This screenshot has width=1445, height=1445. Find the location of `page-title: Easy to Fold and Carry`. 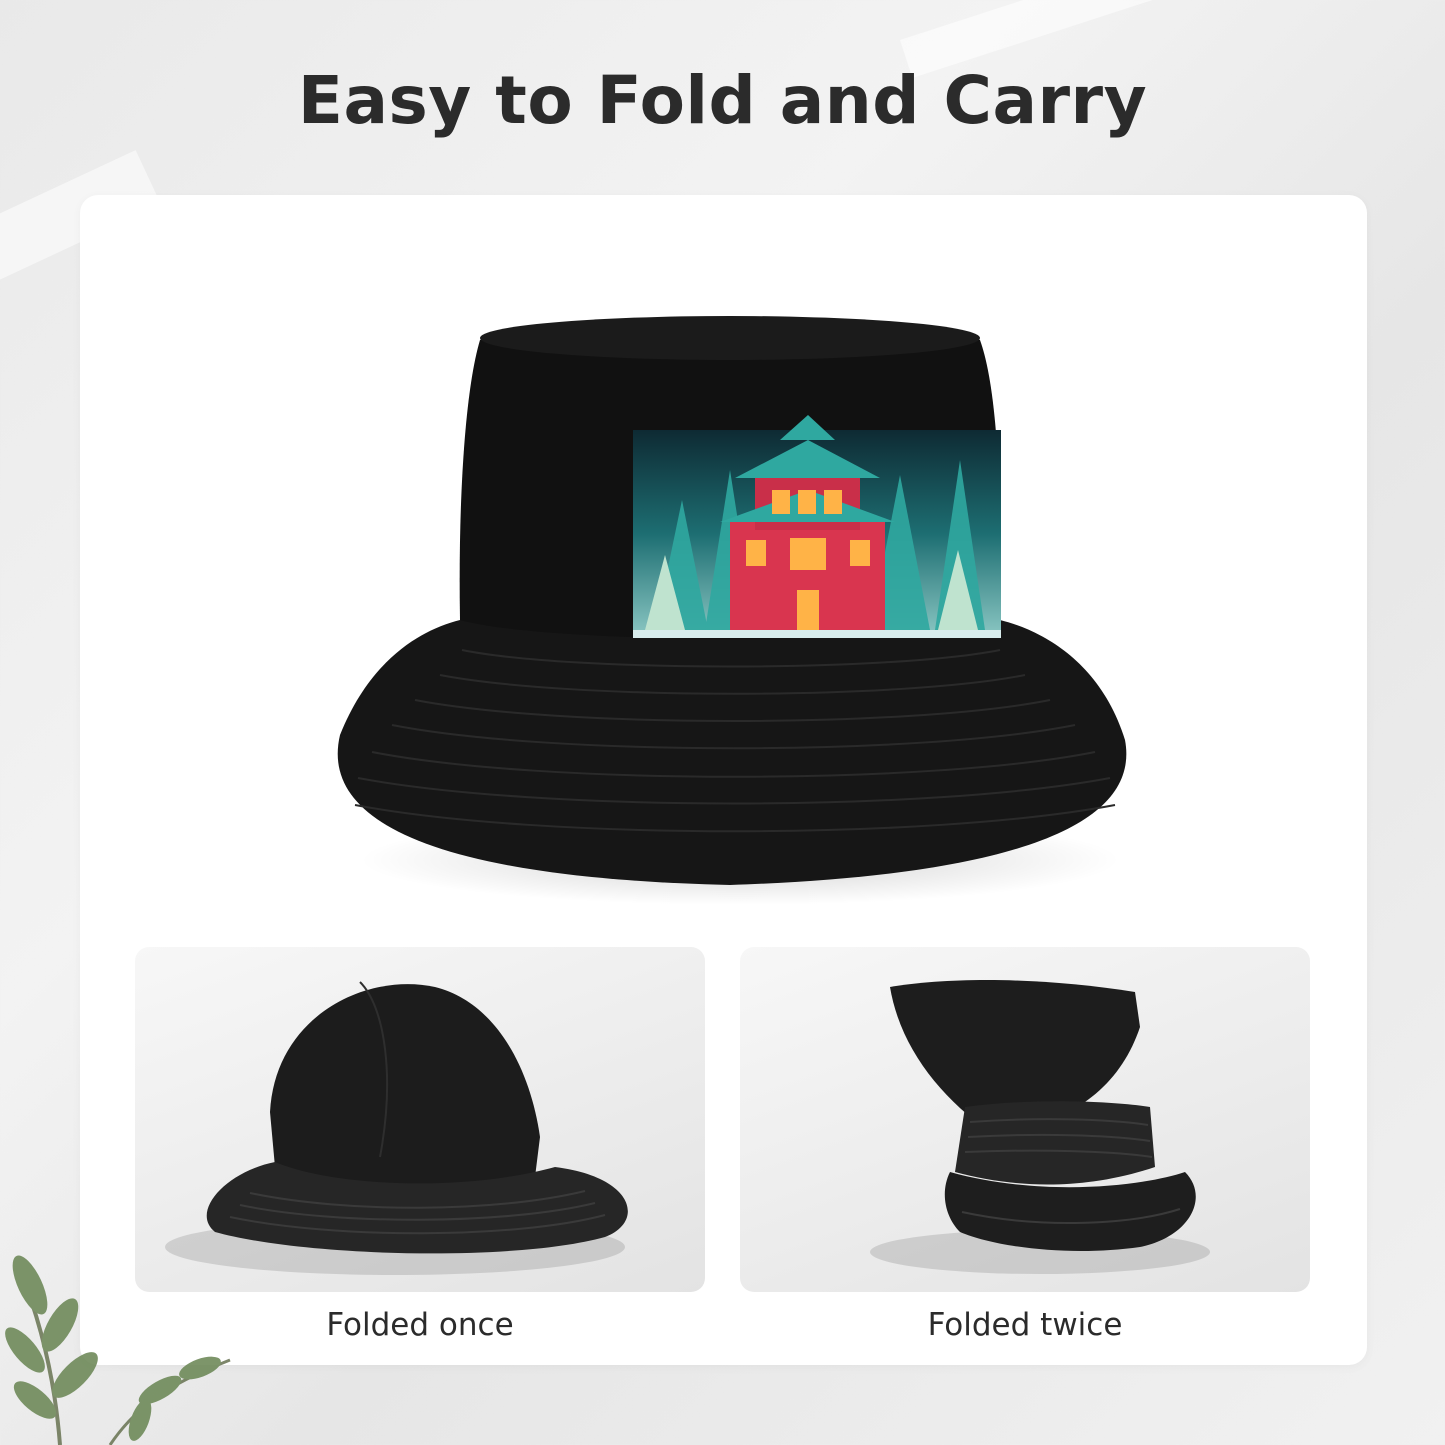

page-title: Easy to Fold and Carry is located at coordinates (722, 100).